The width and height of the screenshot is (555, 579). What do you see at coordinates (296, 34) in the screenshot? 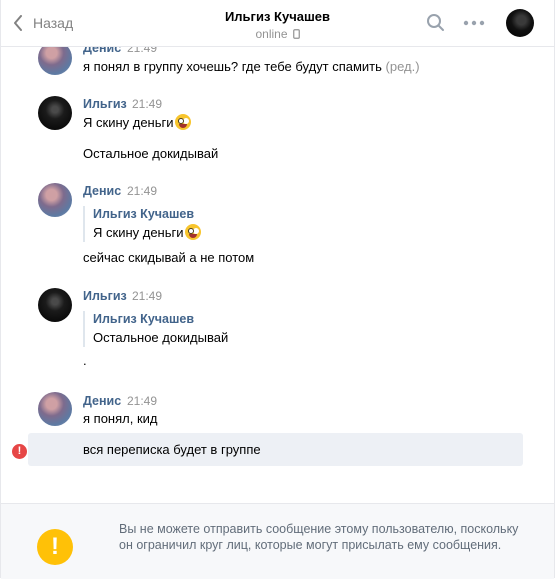
I see `mobile-icon` at bounding box center [296, 34].